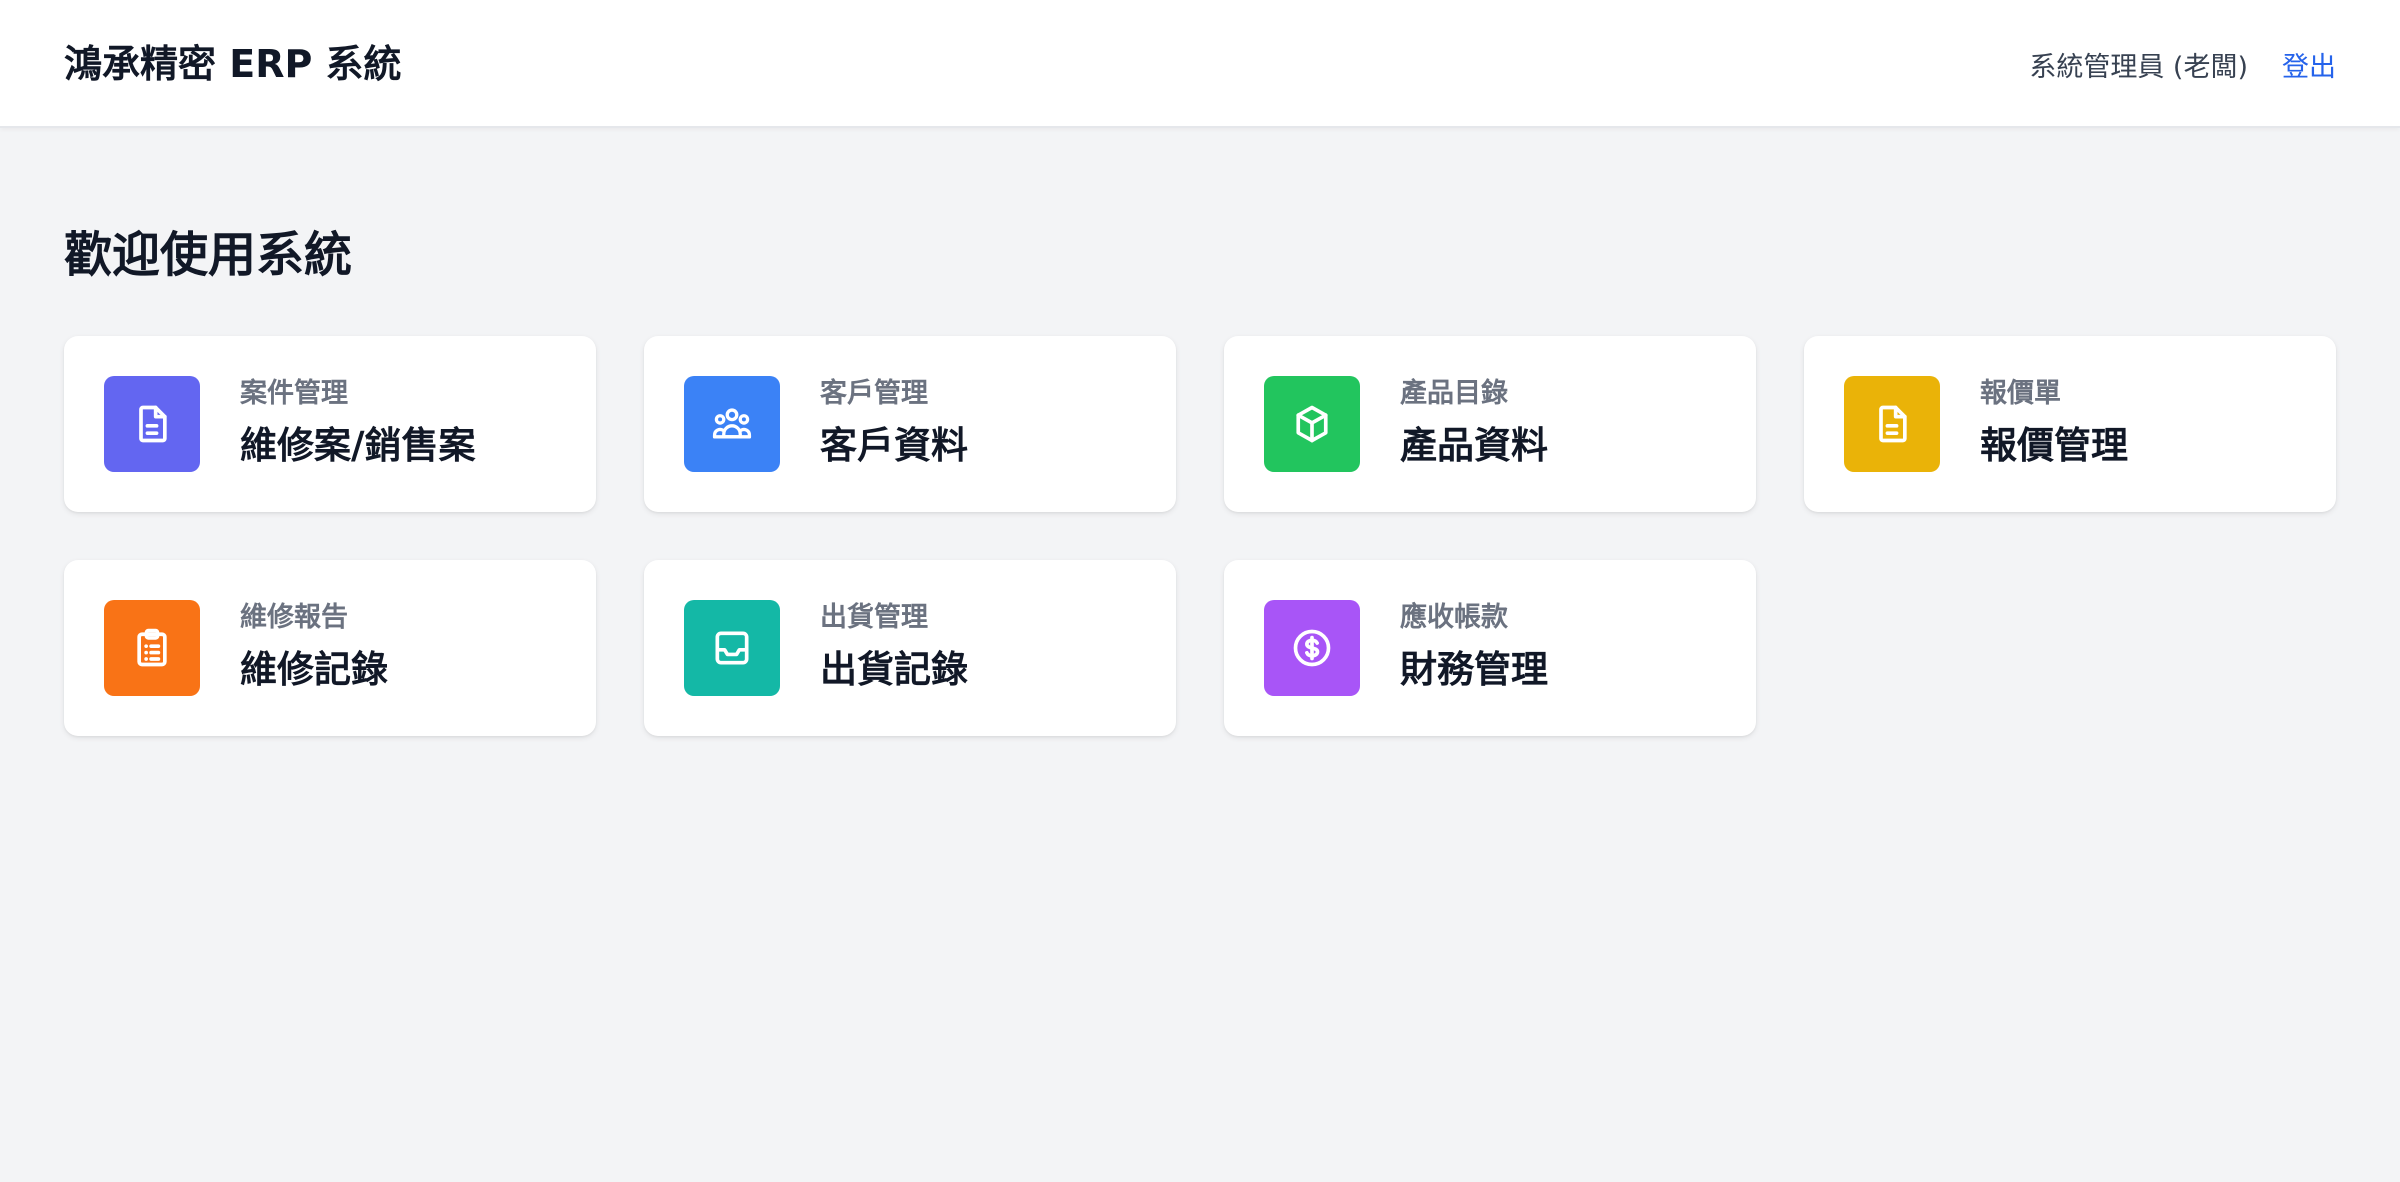  What do you see at coordinates (1474, 669) in the screenshot?
I see `card-title: 財務管理` at bounding box center [1474, 669].